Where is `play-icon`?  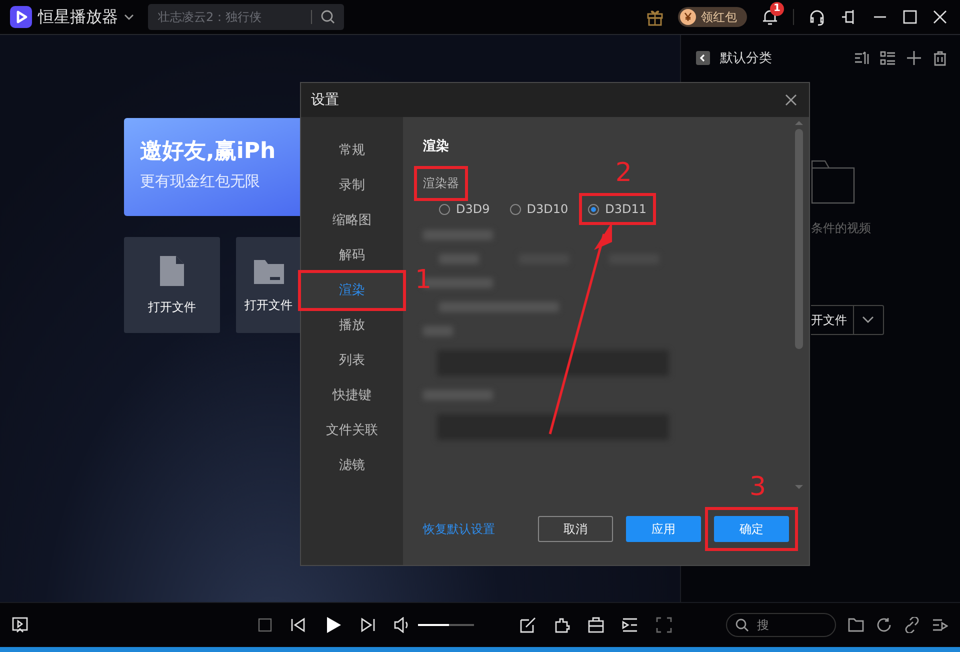
play-icon is located at coordinates (333, 625).